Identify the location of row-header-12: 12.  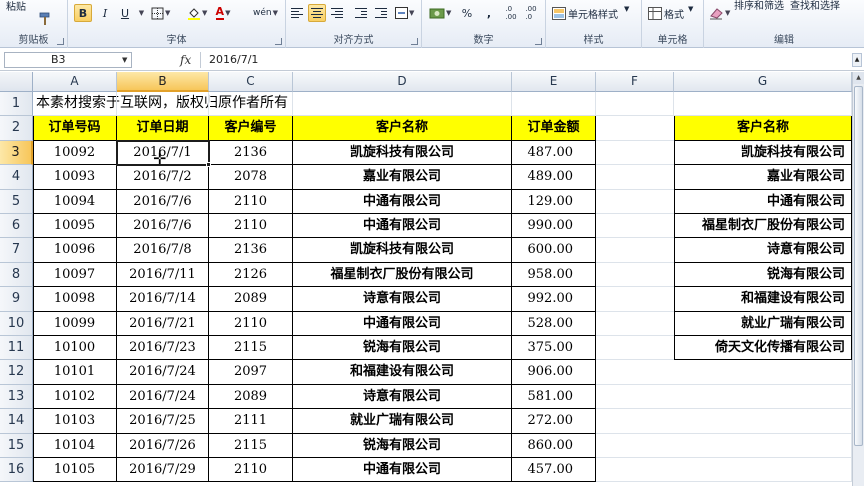
(16, 372).